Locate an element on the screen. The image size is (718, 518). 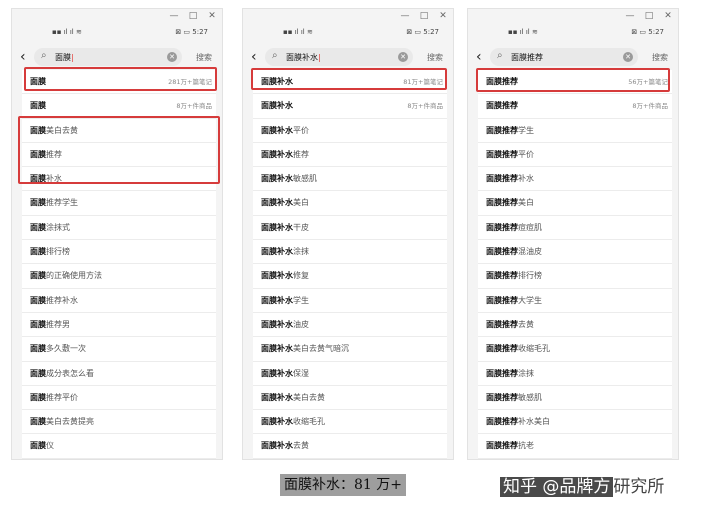
suggestion-suffix: 收缩毛孔 is located at coordinates (309, 422).